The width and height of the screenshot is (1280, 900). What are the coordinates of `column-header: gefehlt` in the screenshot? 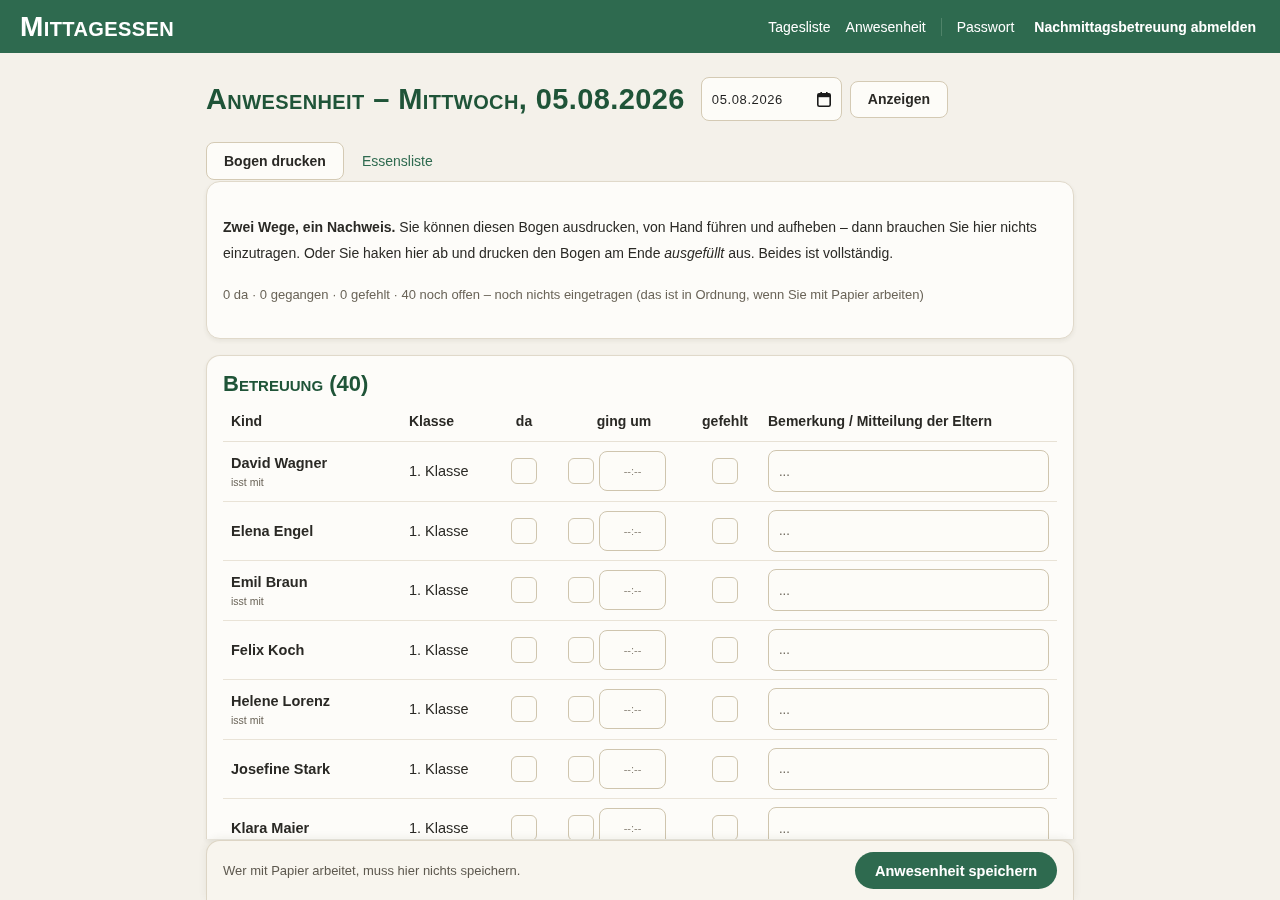 It's located at (725, 421).